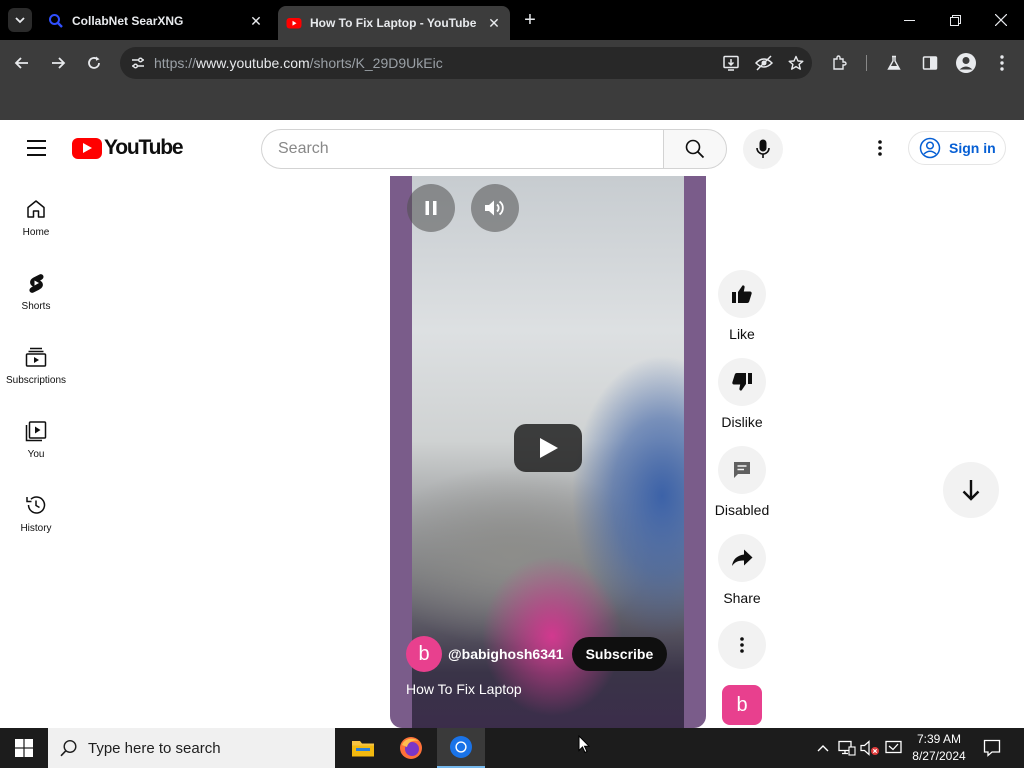  I want to click on sign-in-button: Sign in, so click(957, 148).